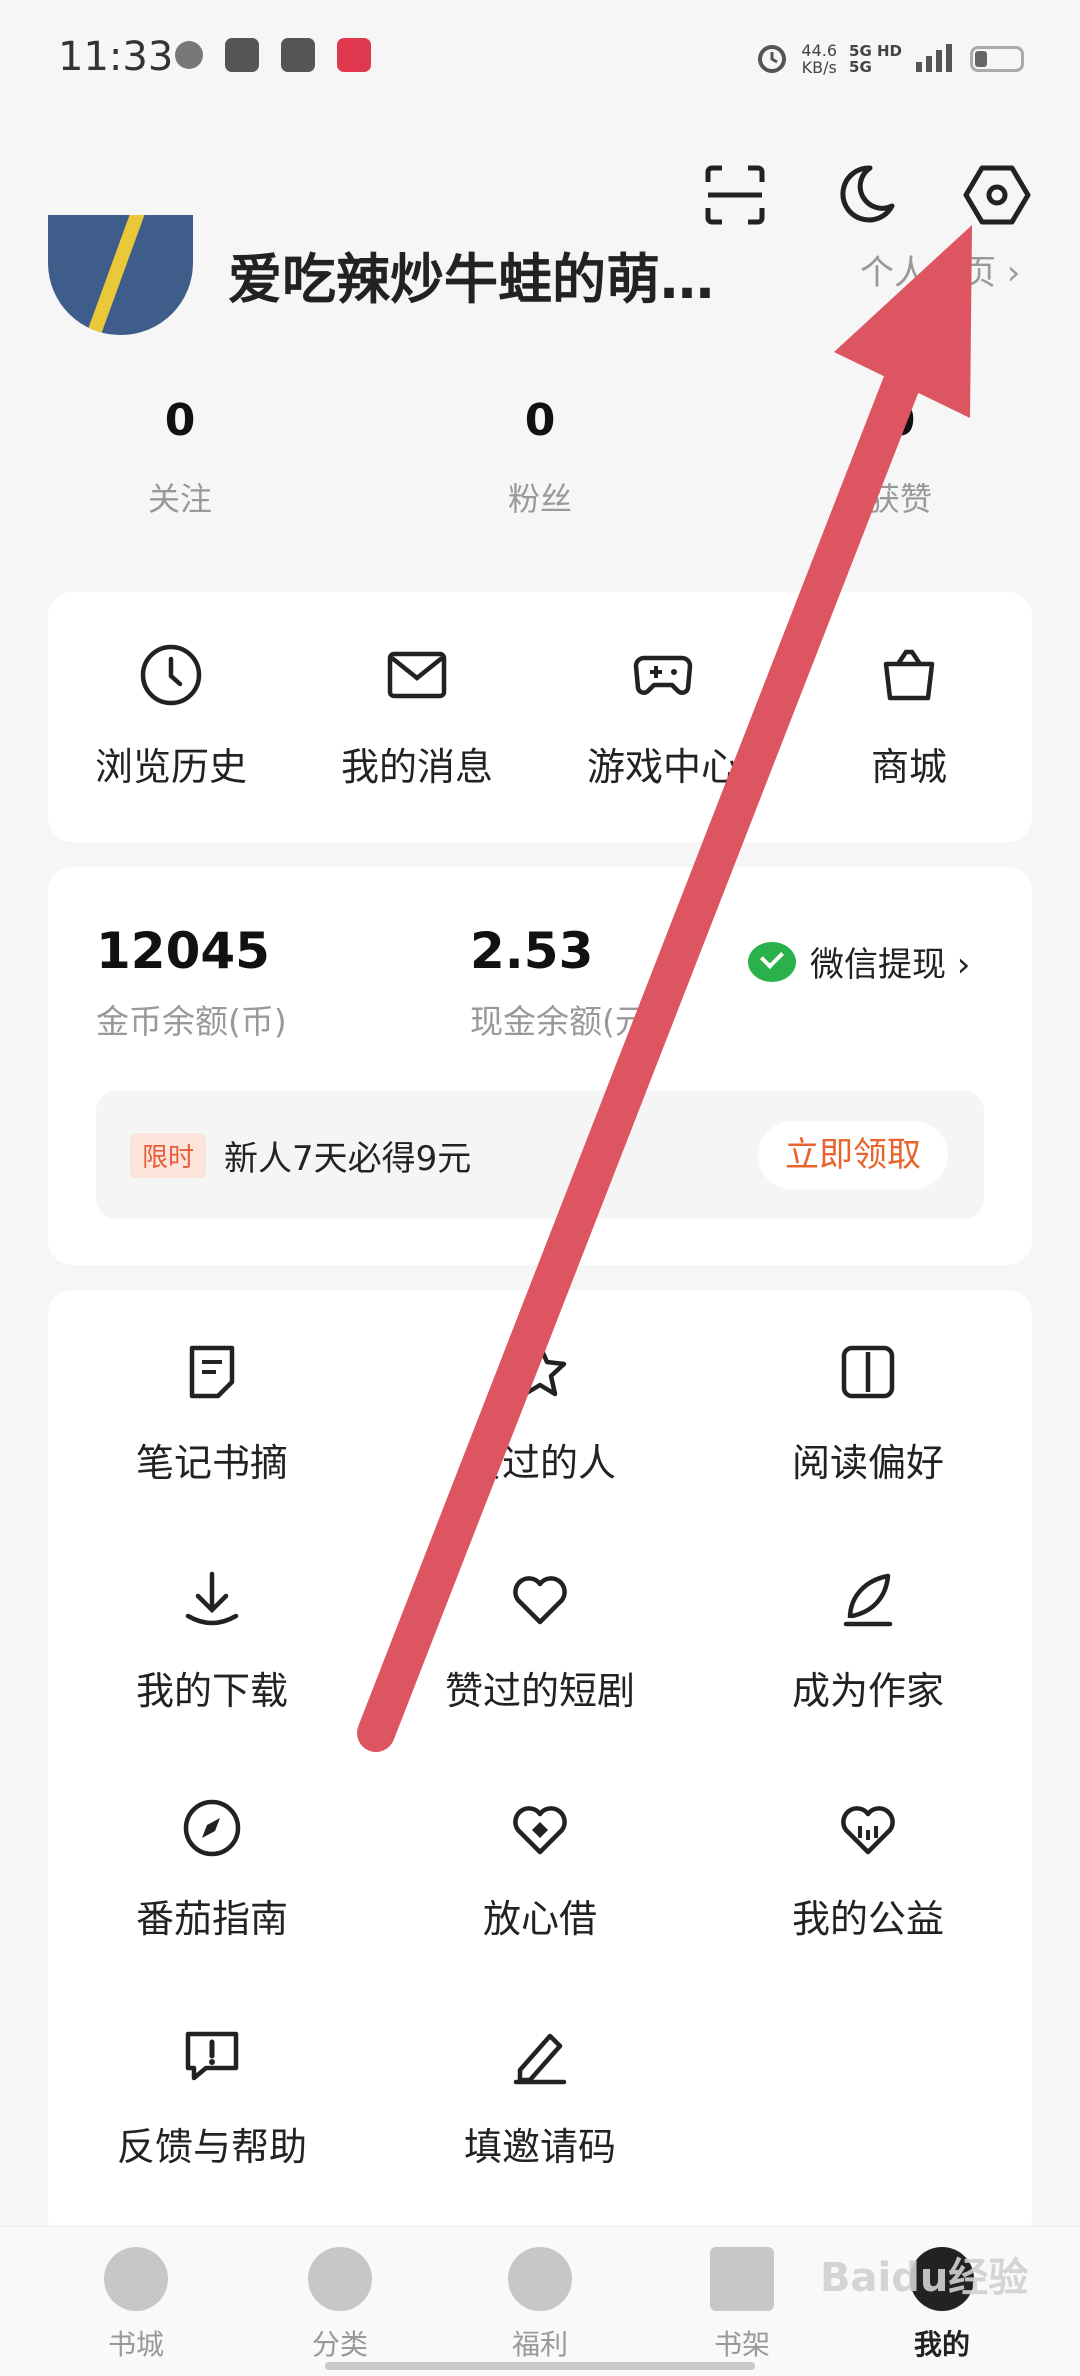 The height and width of the screenshot is (2376, 1080). What do you see at coordinates (924, 2278) in the screenshot?
I see `watermark: Baidu经验` at bounding box center [924, 2278].